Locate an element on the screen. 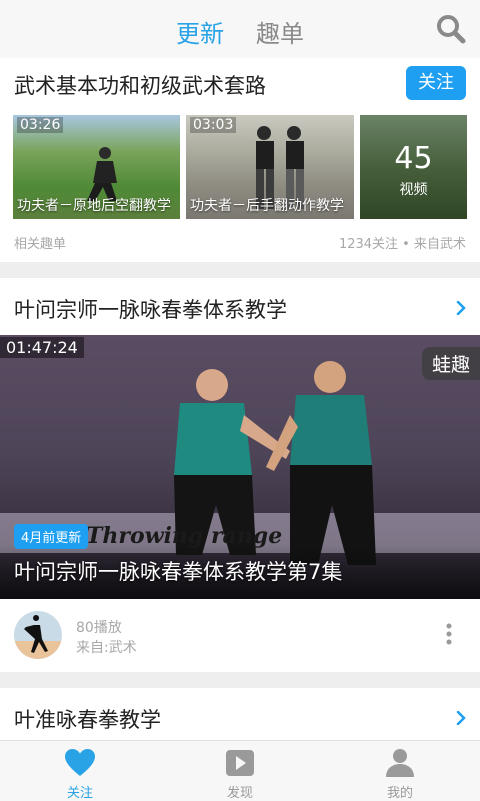 The height and width of the screenshot is (801, 480). video-thumbnail: 03:26 功夫者－原地后空翻教学 is located at coordinates (96, 167).